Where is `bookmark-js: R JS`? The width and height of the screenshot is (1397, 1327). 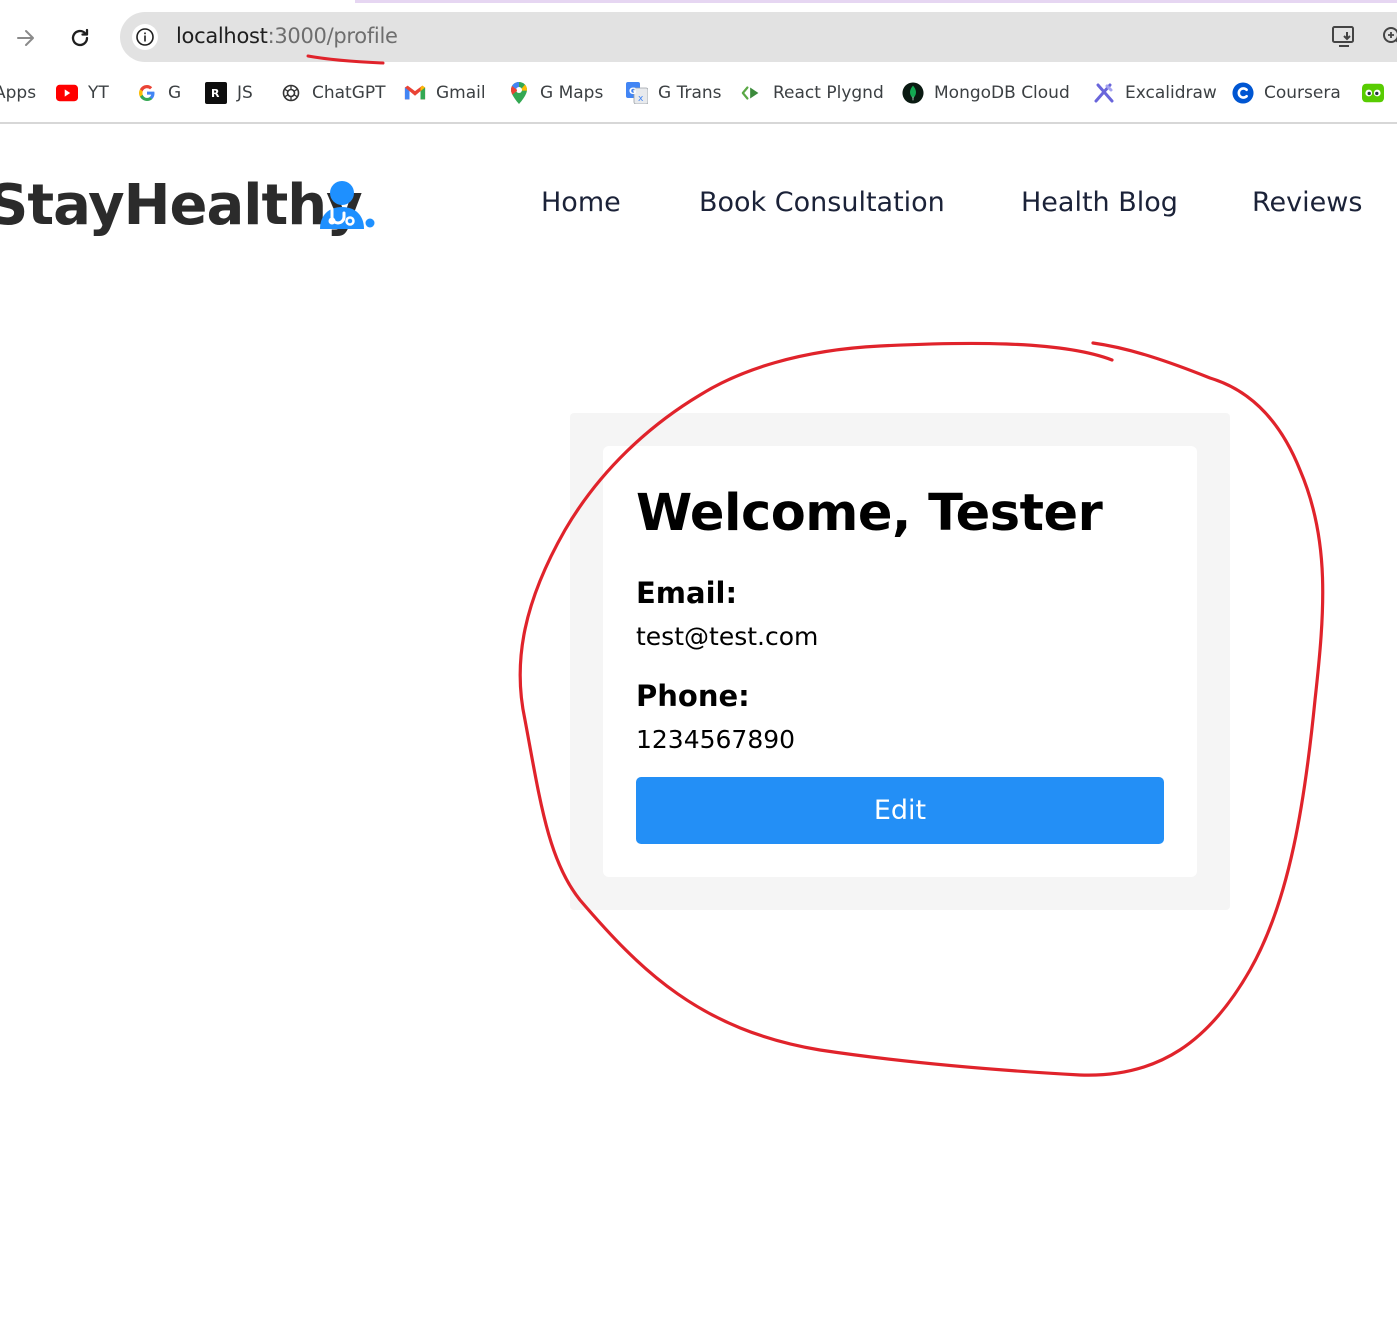 bookmark-js: R JS is located at coordinates (229, 93).